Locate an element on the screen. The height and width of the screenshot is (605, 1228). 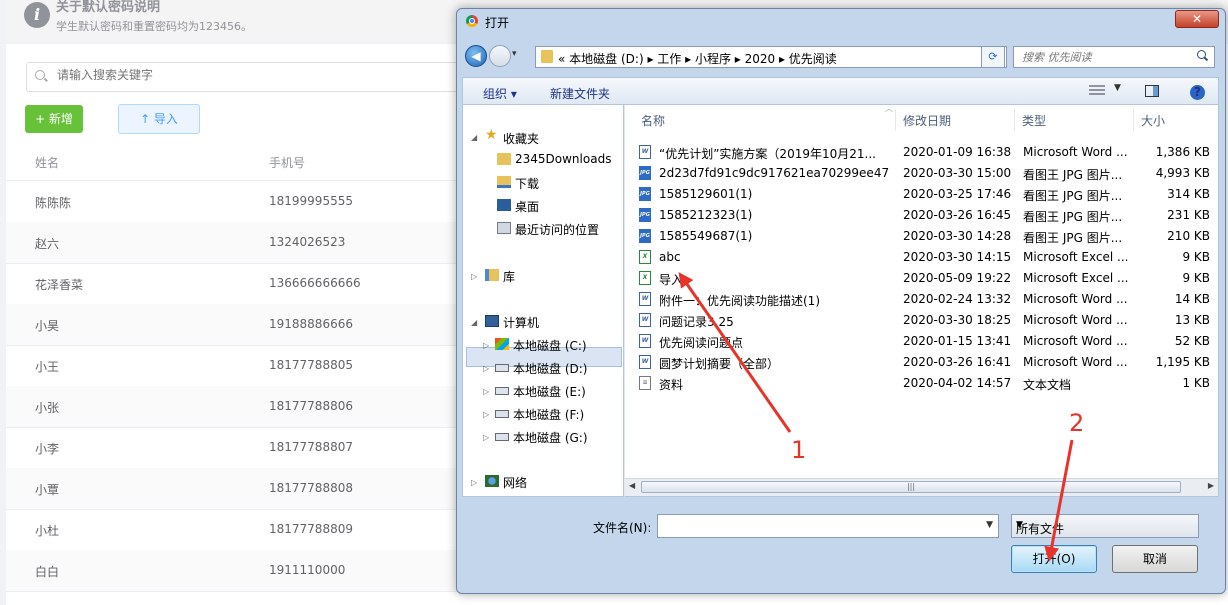
table-row: 小杜 18177788809 is located at coordinates (236, 530).